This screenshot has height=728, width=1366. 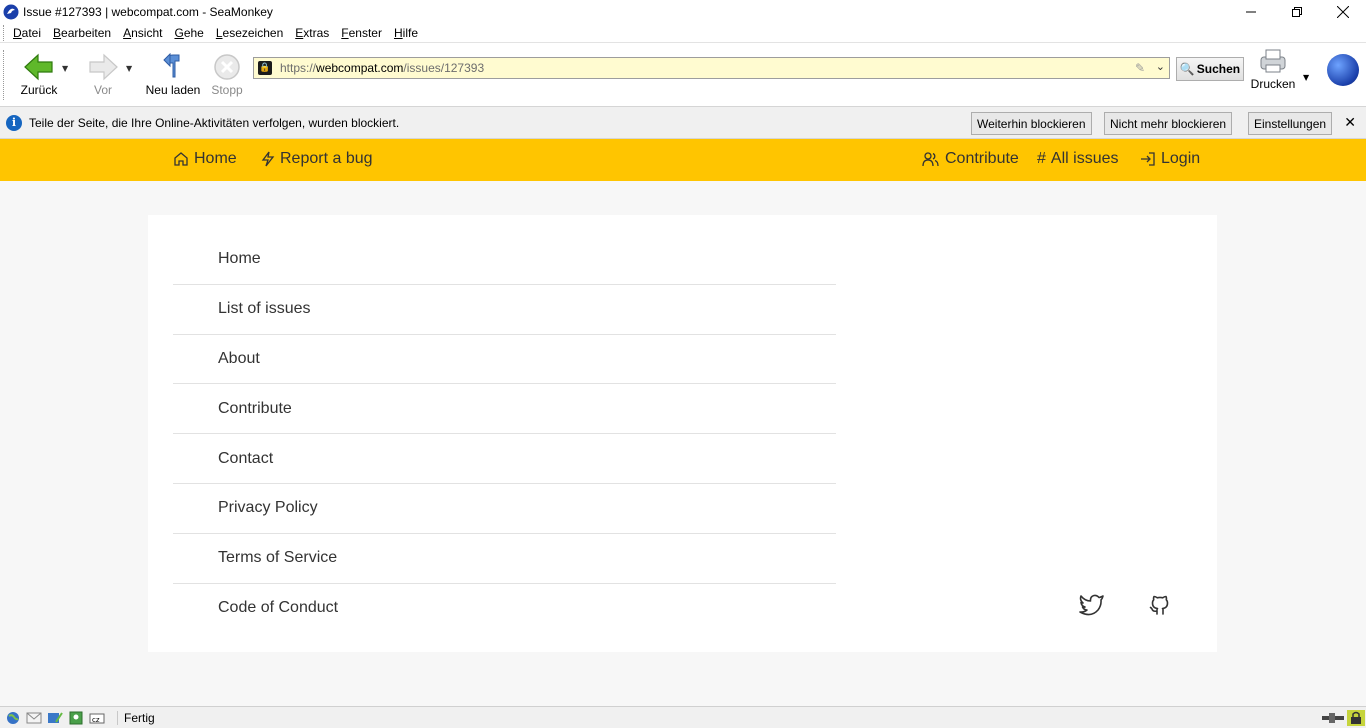 I want to click on menu-extras: Extras, so click(x=312, y=33).